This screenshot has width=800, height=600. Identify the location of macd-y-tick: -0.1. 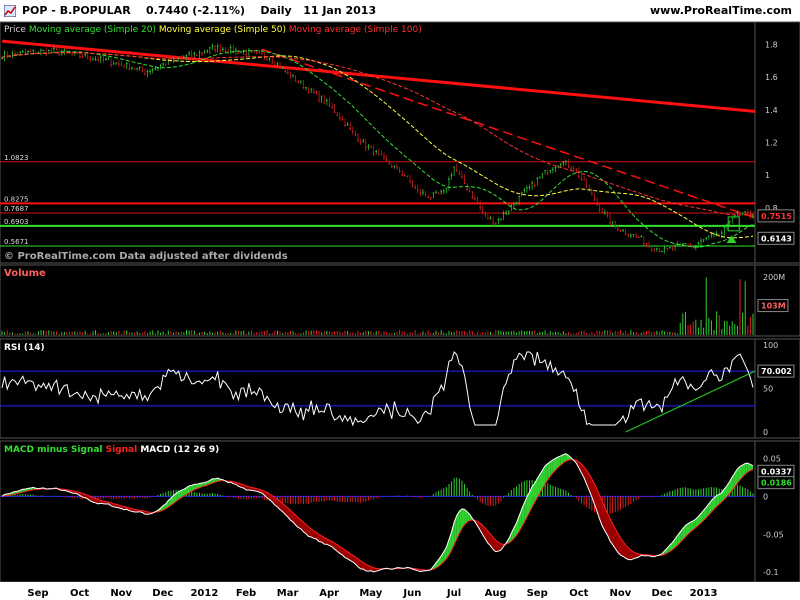
(771, 572).